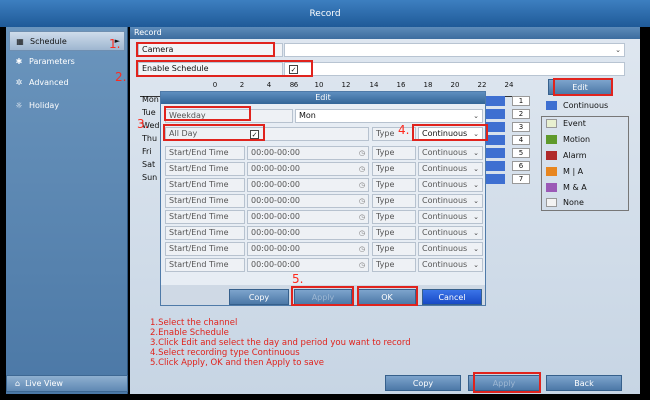 Image resolution: width=650 pixels, height=400 pixels. What do you see at coordinates (583, 87) in the screenshot?
I see `highlight-edit-button` at bounding box center [583, 87].